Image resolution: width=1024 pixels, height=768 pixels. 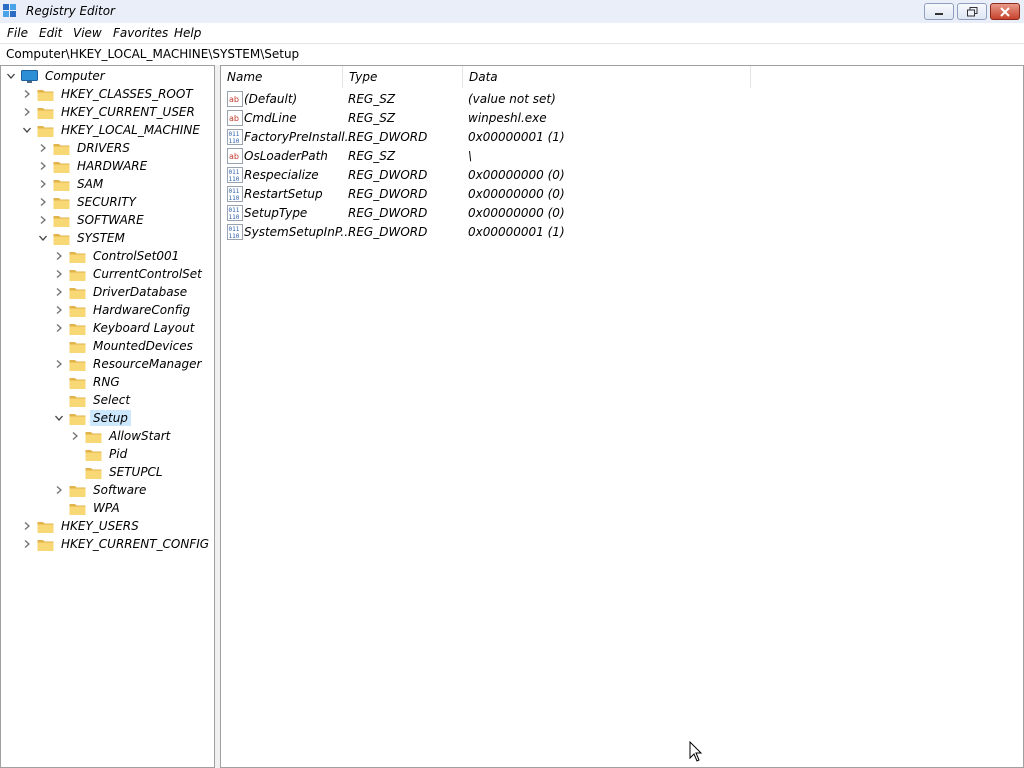 I want to click on cell-type: REG_SZ, so click(x=372, y=118).